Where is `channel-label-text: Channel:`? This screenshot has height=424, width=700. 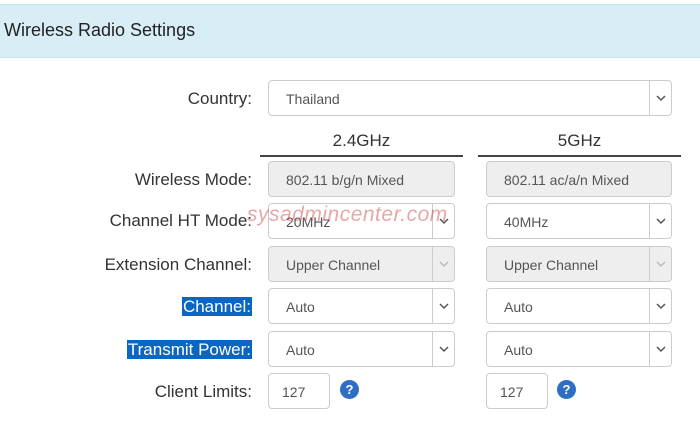
channel-label-text: Channel: is located at coordinates (216, 306).